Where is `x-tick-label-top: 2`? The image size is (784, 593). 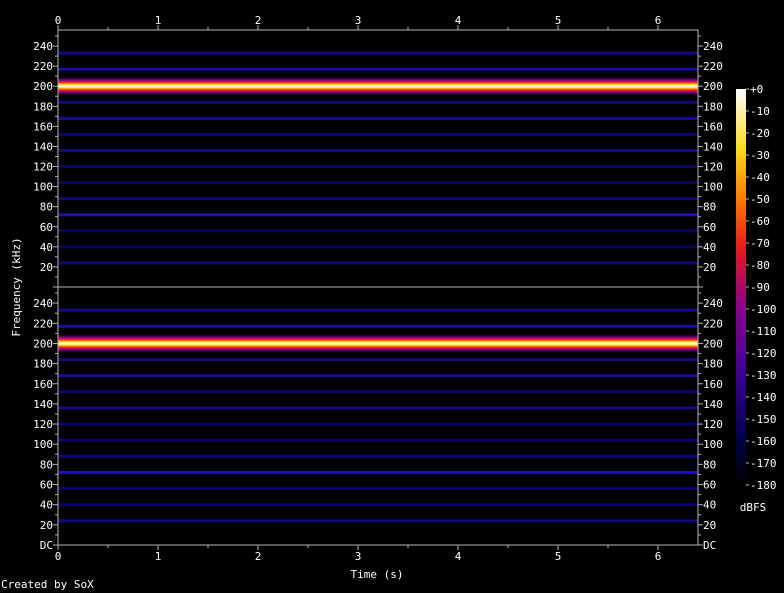
x-tick-label-top: 2 is located at coordinates (258, 20).